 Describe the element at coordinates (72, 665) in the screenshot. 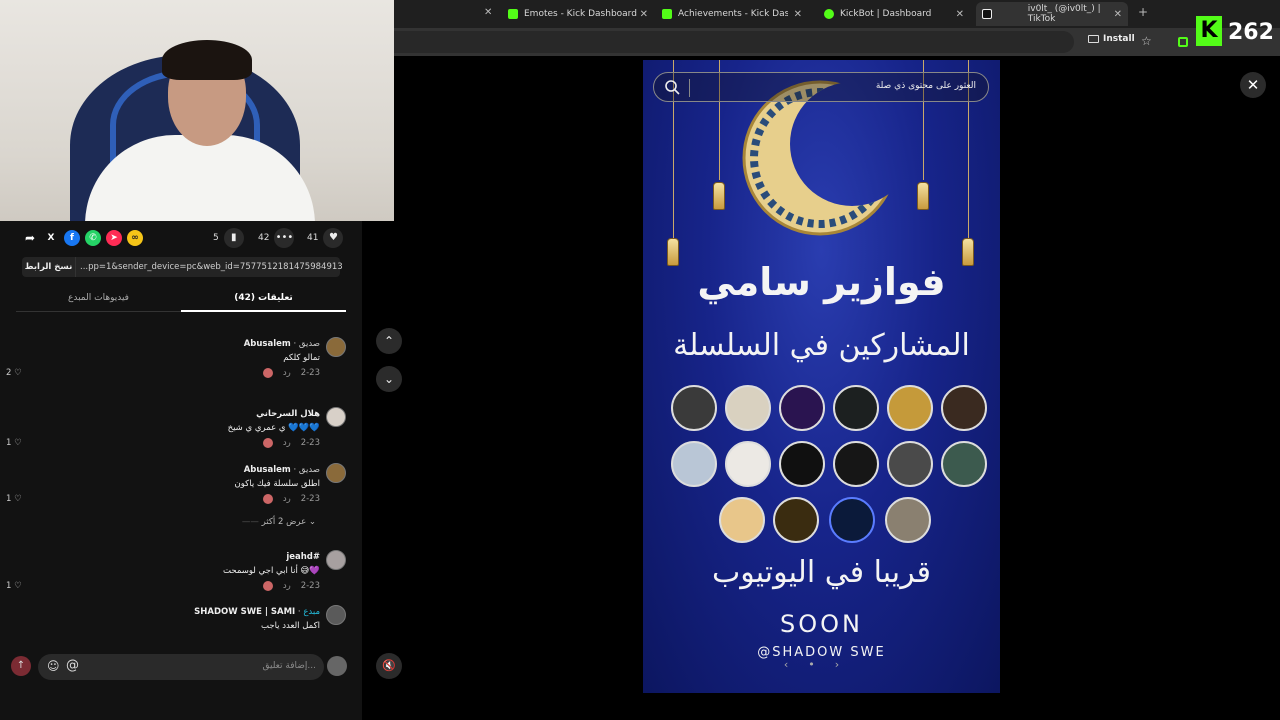

I see `mention-icon: @` at that location.